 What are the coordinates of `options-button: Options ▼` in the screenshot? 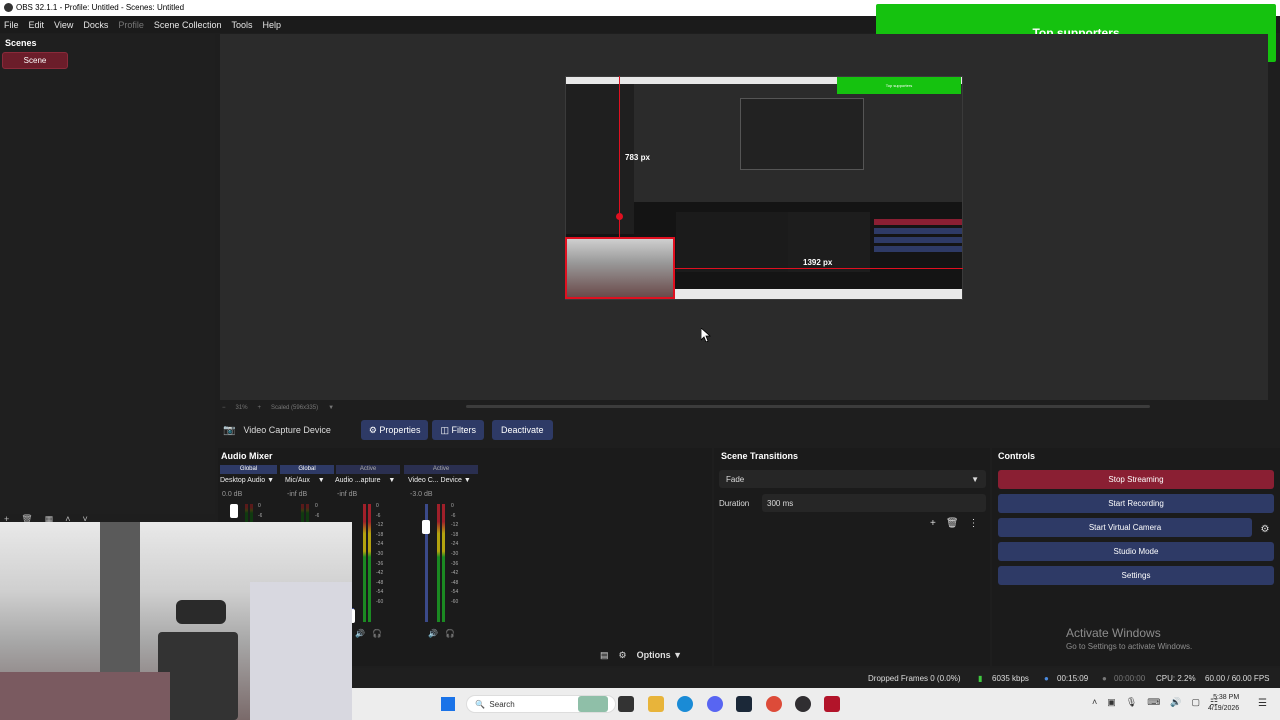 It's located at (659, 655).